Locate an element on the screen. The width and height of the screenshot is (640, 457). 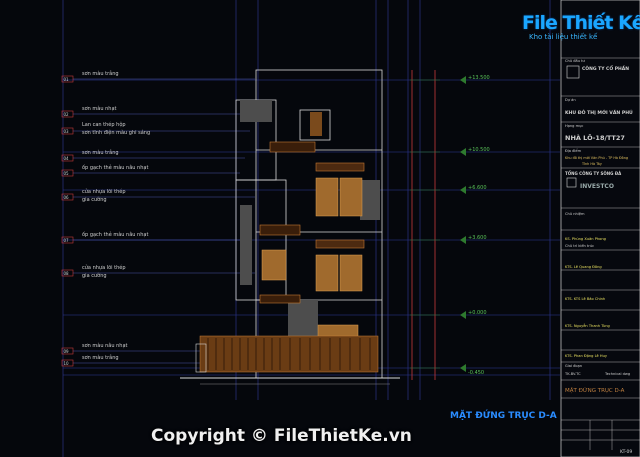
level-5: +0.000 is located at coordinates (477, 313).